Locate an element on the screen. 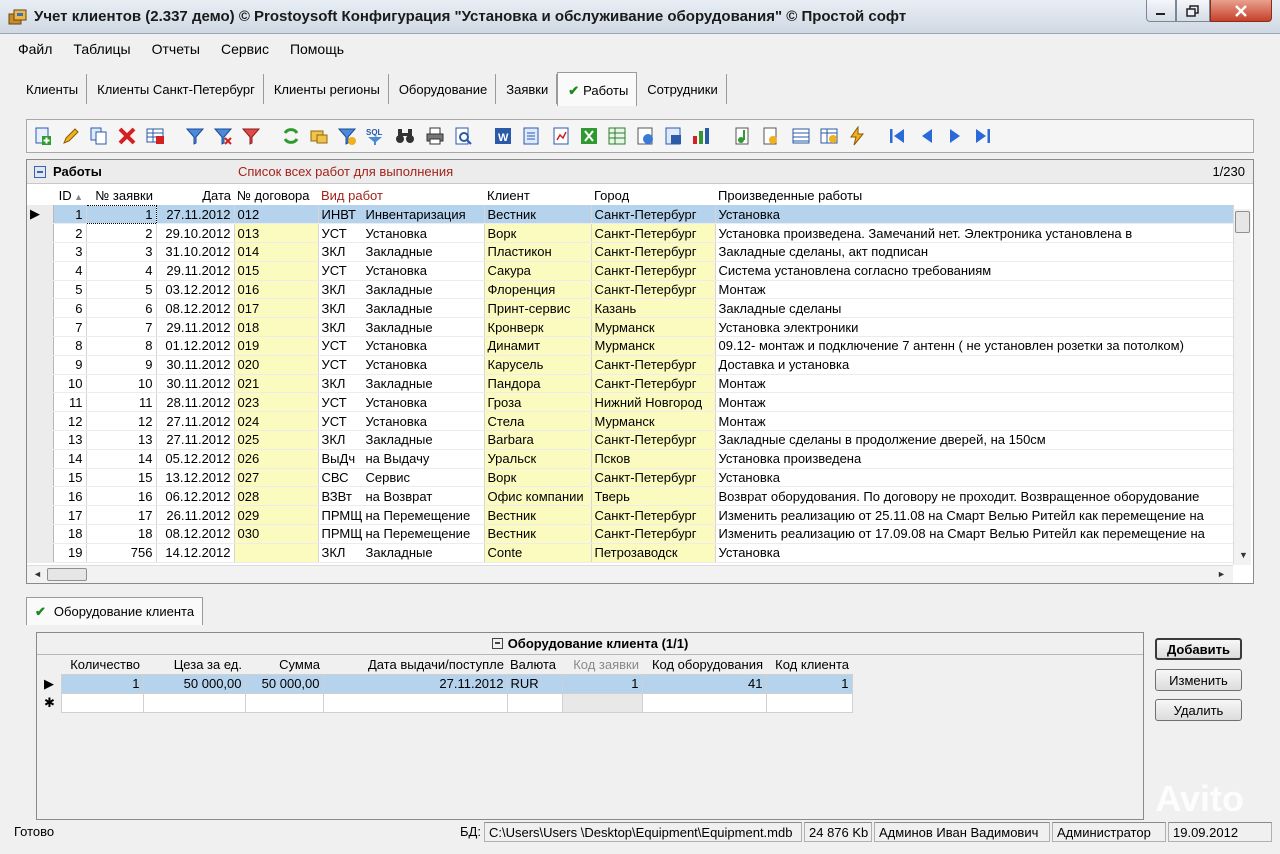 Image resolution: width=1280 pixels, height=854 pixels. cell-contract: 019 is located at coordinates (276, 346).